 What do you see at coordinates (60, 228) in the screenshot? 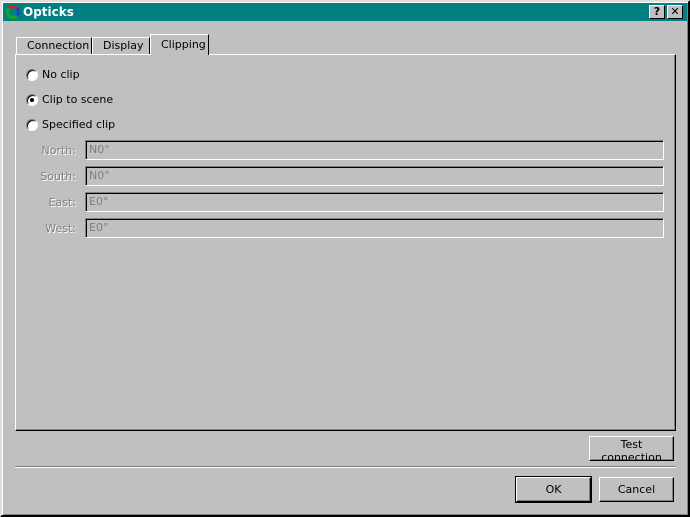
I see `west-label: West:` at bounding box center [60, 228].